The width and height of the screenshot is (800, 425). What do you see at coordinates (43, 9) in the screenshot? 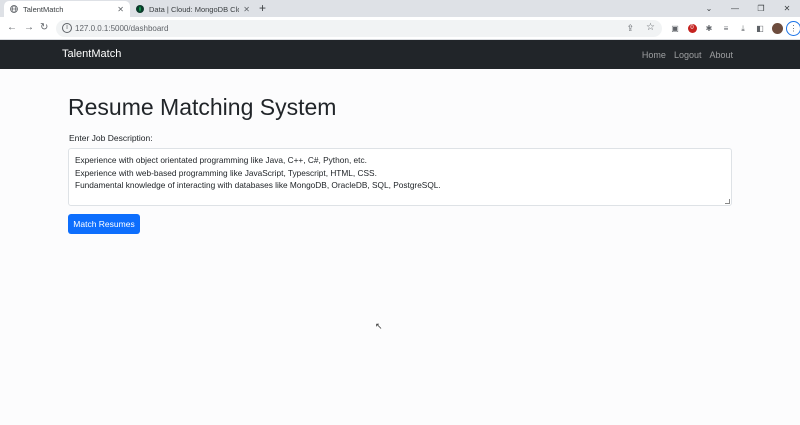
I see `tab-title: TalentMatch` at bounding box center [43, 9].